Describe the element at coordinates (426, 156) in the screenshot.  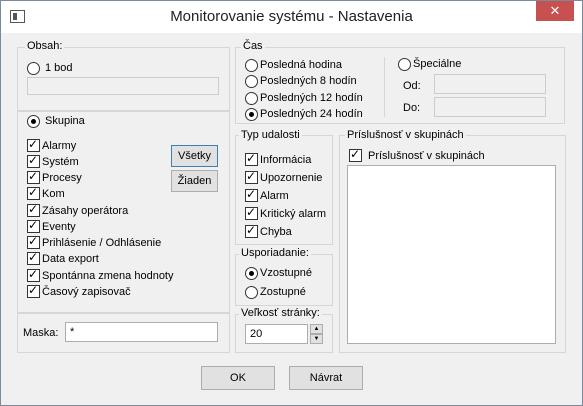
I see `membership-checkbox-label: Príslušnosť v skupinách` at that location.